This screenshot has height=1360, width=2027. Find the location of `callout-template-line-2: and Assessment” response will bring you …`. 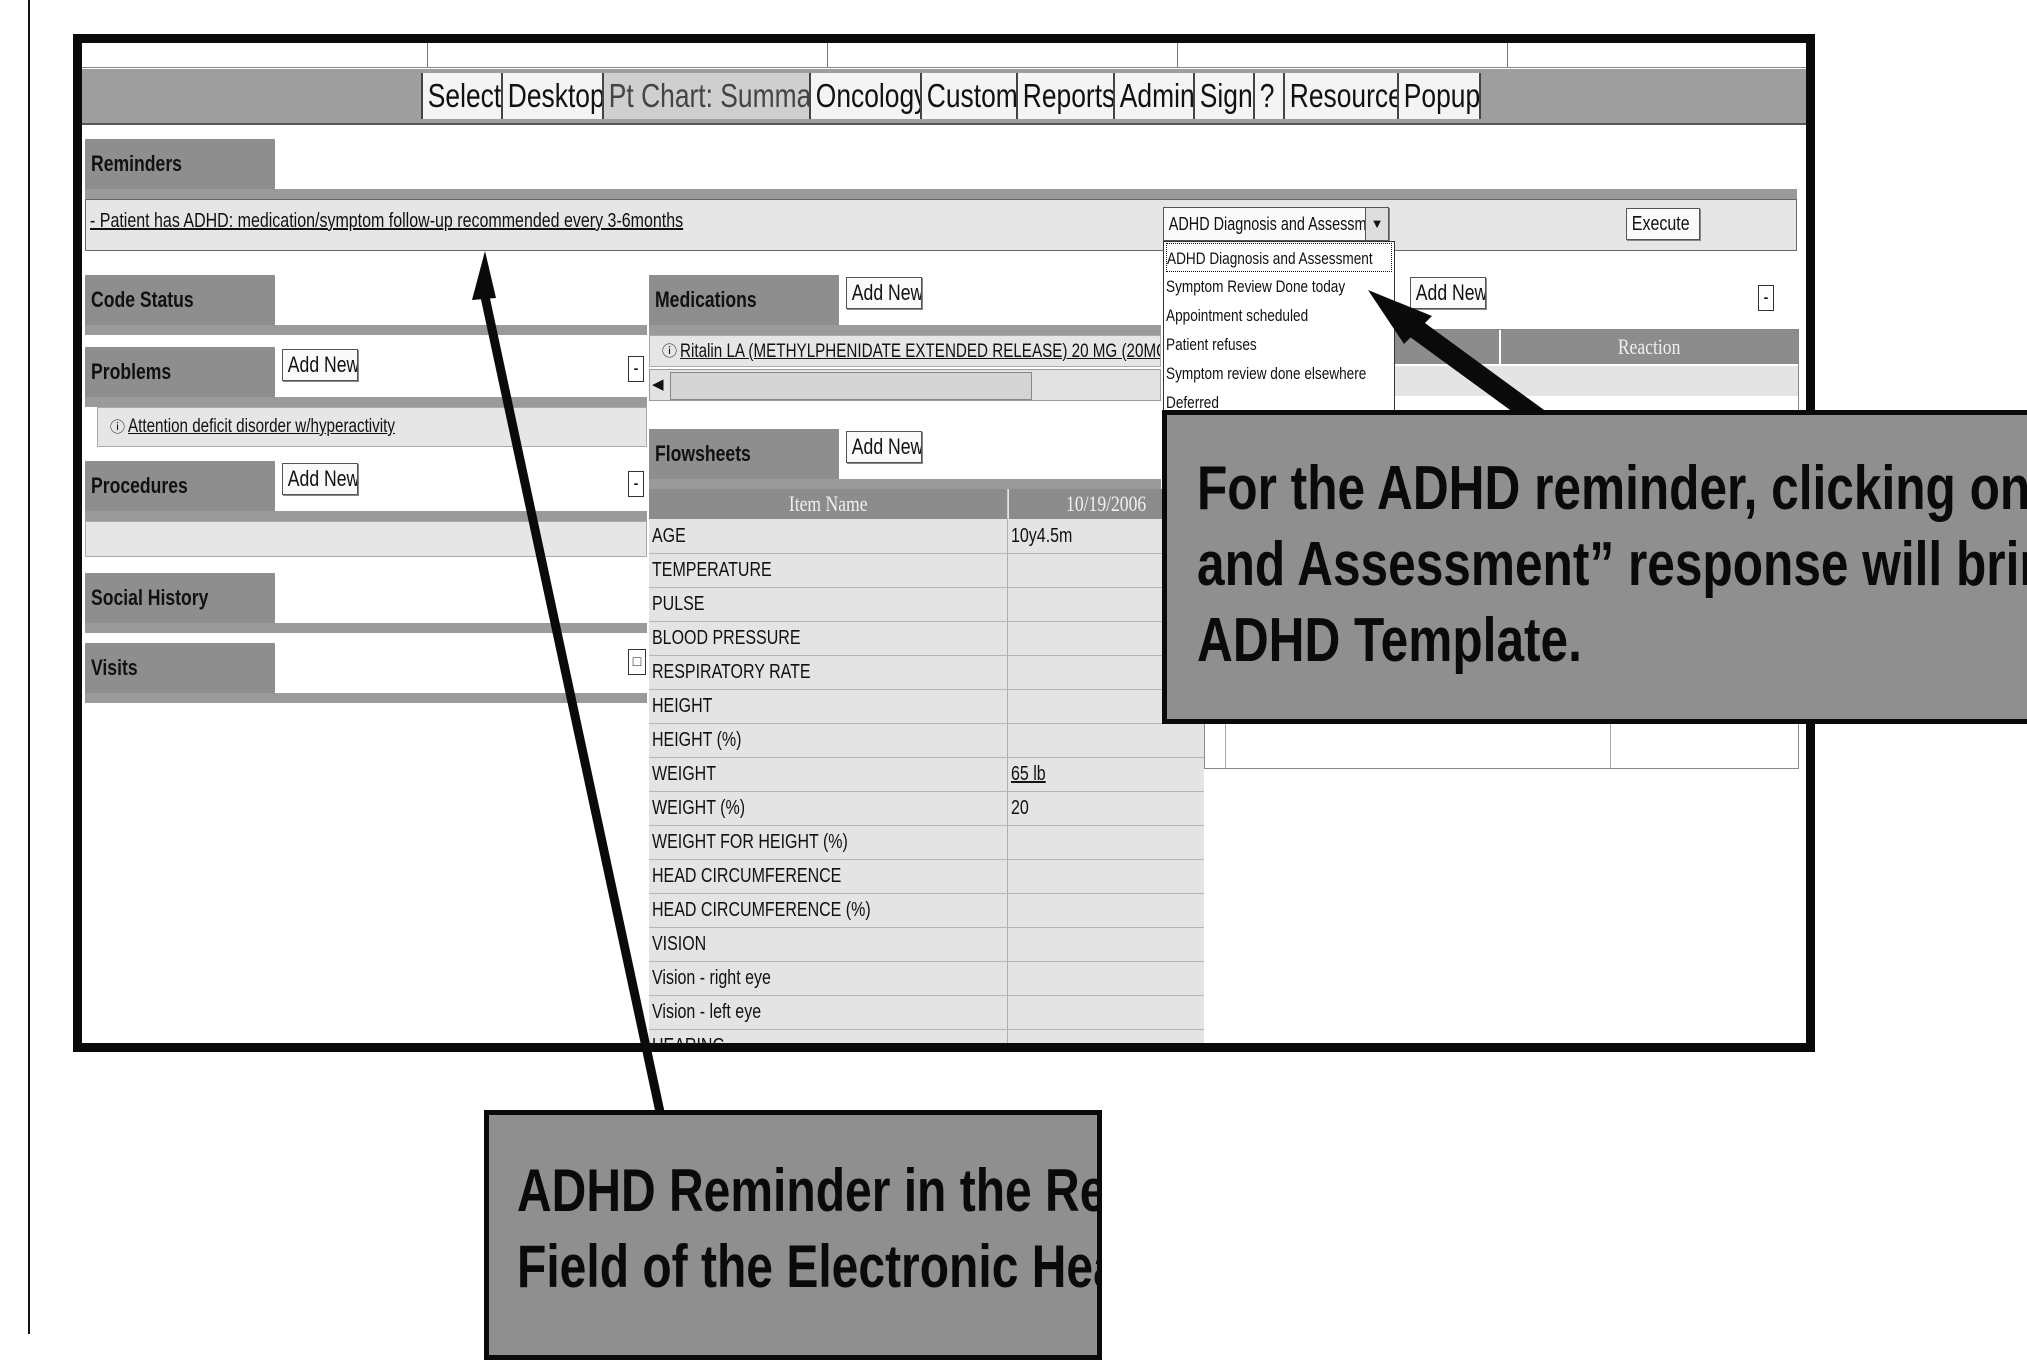

callout-template-line-2: and Assessment” response will bring you … is located at coordinates (1612, 564).